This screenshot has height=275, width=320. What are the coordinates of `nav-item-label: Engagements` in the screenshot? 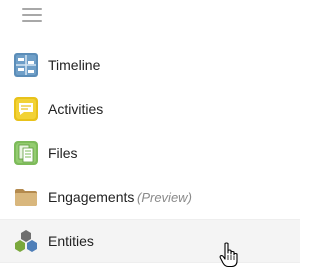 It's located at (91, 197).